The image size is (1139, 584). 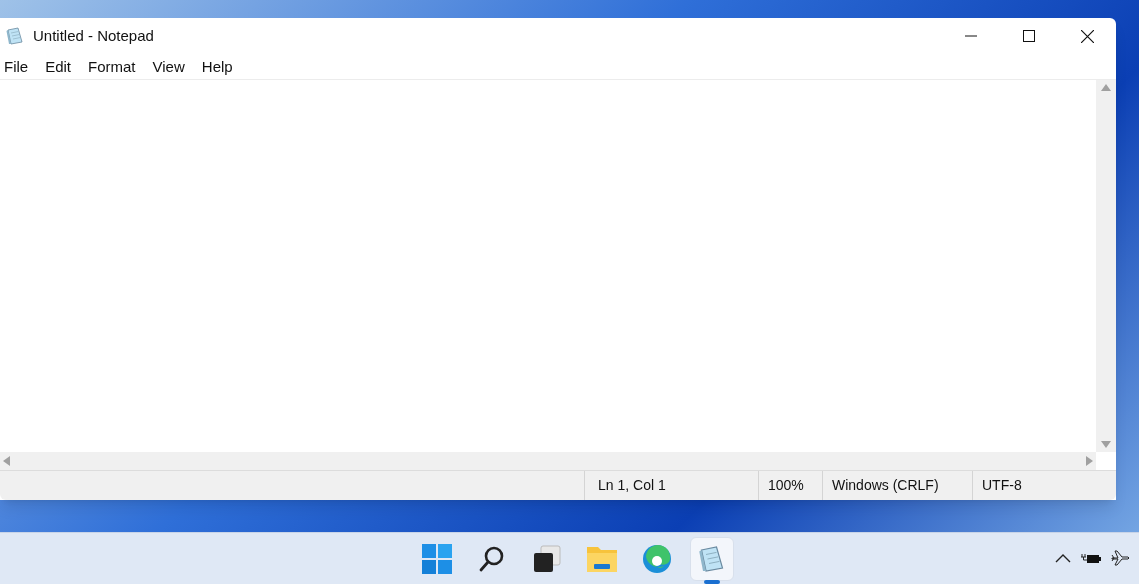 What do you see at coordinates (1063, 558) in the screenshot?
I see `chevron-up-icon` at bounding box center [1063, 558].